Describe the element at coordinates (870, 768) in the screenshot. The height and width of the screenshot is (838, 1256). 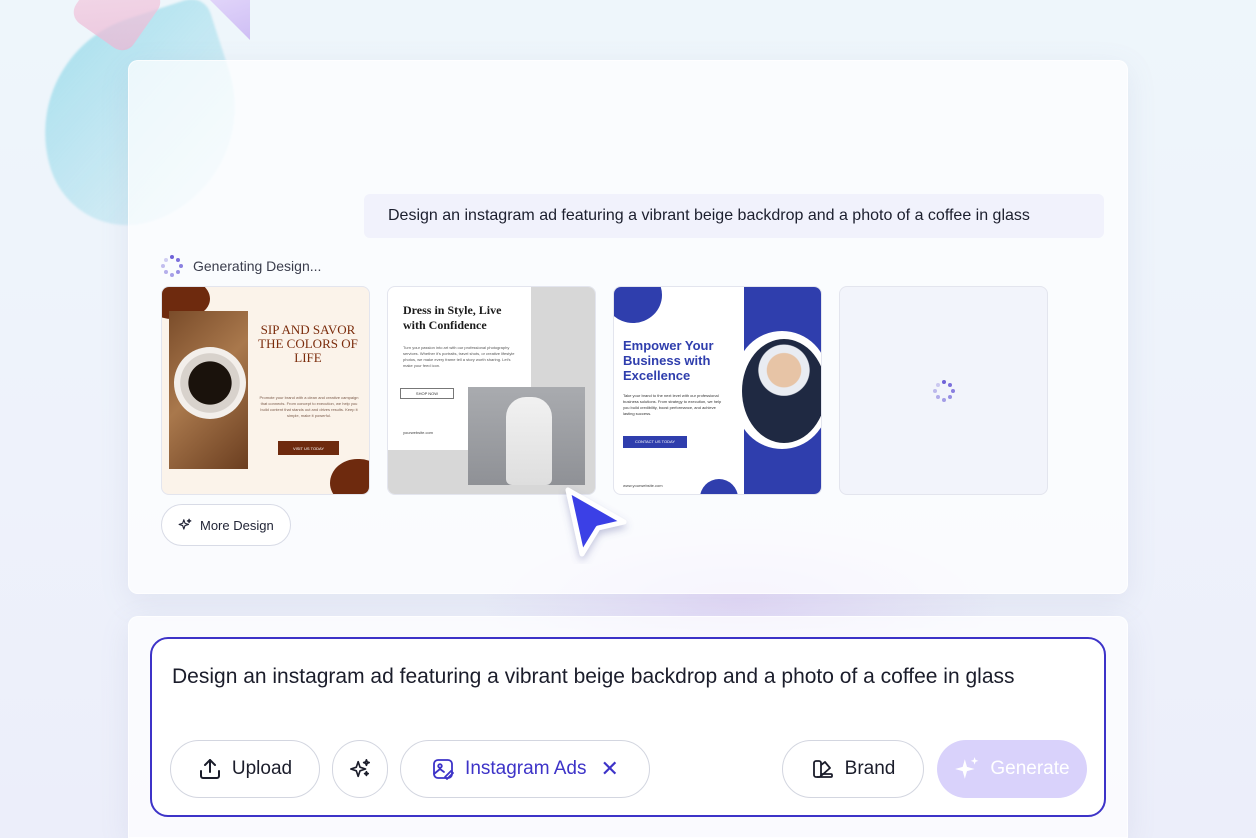
I see `brand-label: Brand` at that location.